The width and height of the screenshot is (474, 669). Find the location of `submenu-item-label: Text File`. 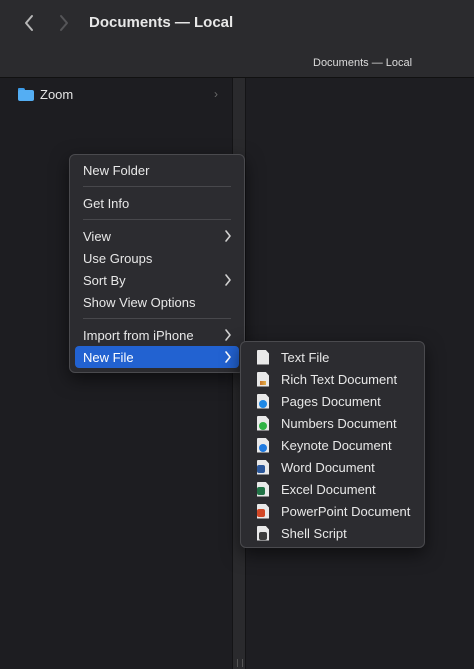

submenu-item-label: Text File is located at coordinates (305, 357).